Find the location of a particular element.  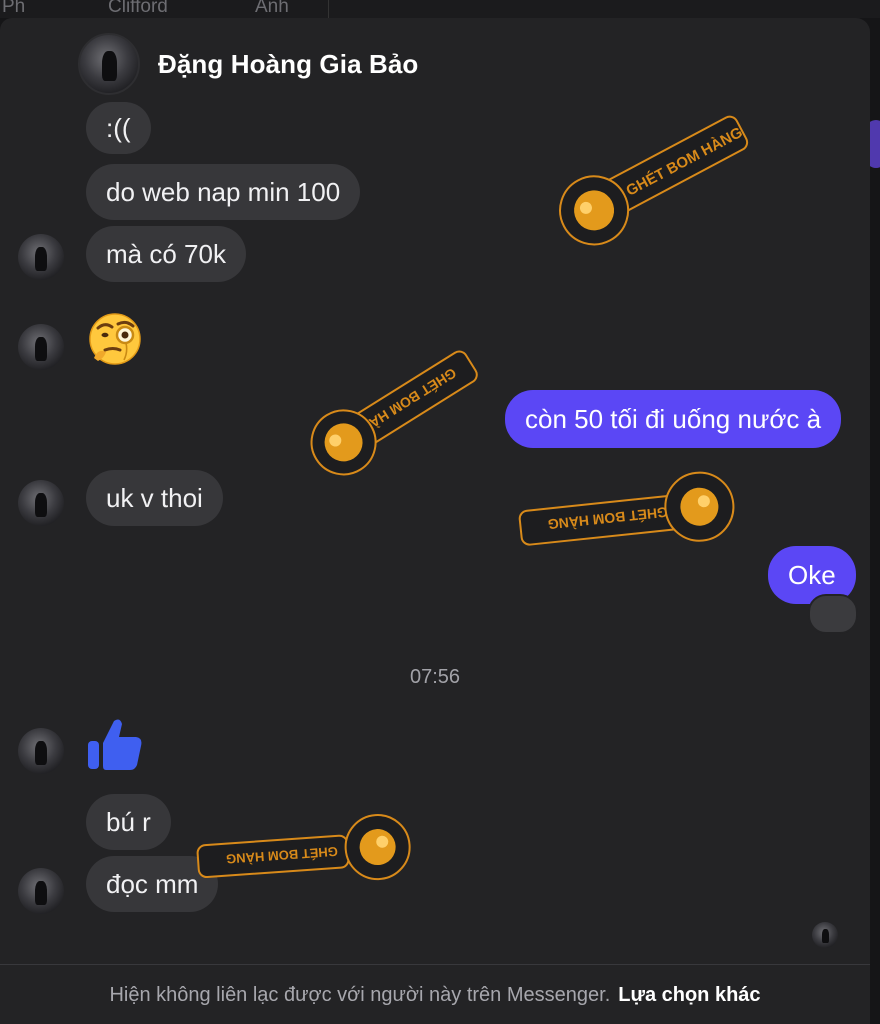

message-bubble-incoming: uk v thoi is located at coordinates (154, 498).